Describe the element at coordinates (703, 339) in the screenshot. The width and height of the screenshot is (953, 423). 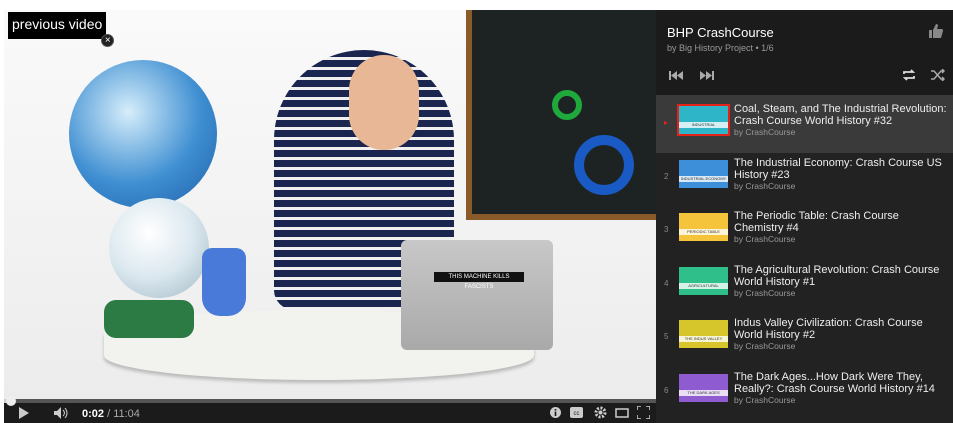
I see `thumbnail-caption: THE INDUS VALLEY CIVILIZATION` at that location.